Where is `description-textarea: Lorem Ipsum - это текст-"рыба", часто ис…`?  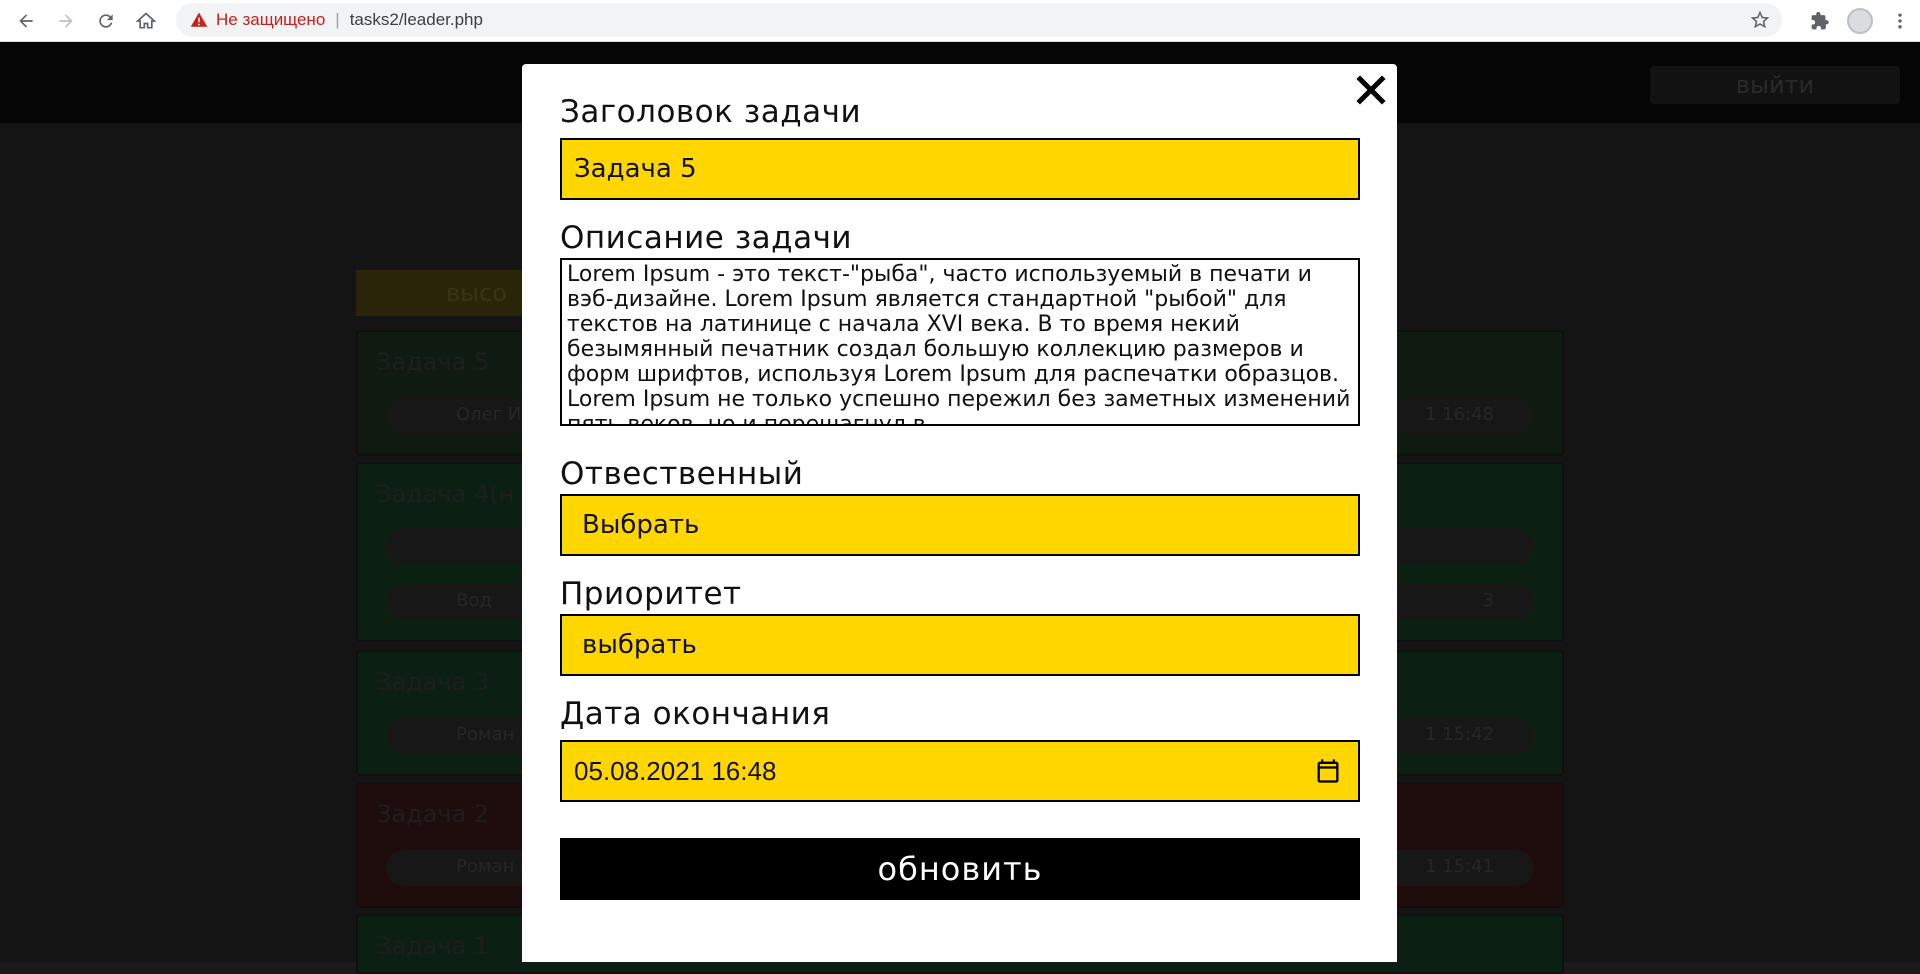
description-textarea: Lorem Ipsum - это текст-"рыба", часто ис… is located at coordinates (960, 342).